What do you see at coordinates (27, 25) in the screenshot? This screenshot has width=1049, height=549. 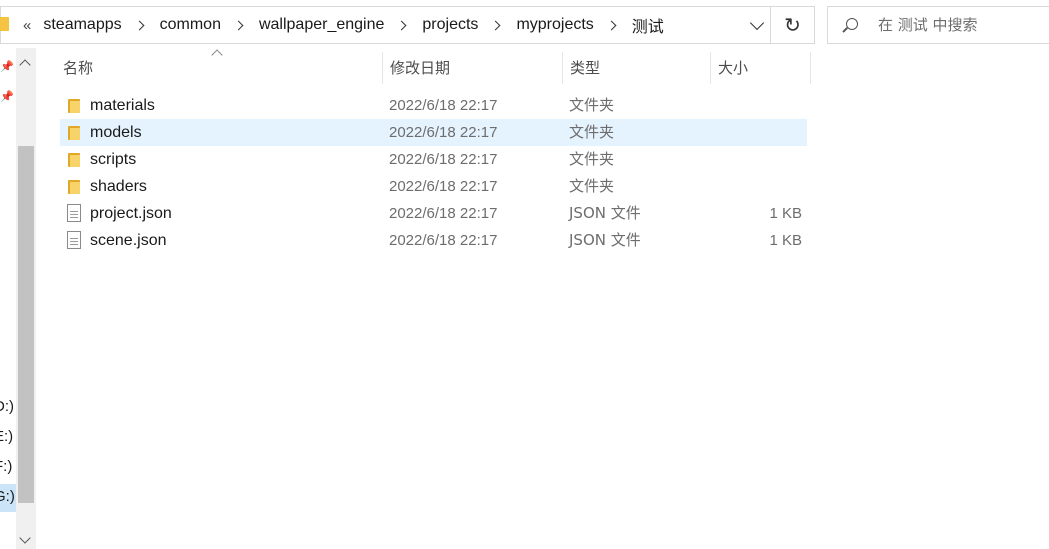 I see `overflow-chevron-icon: «` at bounding box center [27, 25].